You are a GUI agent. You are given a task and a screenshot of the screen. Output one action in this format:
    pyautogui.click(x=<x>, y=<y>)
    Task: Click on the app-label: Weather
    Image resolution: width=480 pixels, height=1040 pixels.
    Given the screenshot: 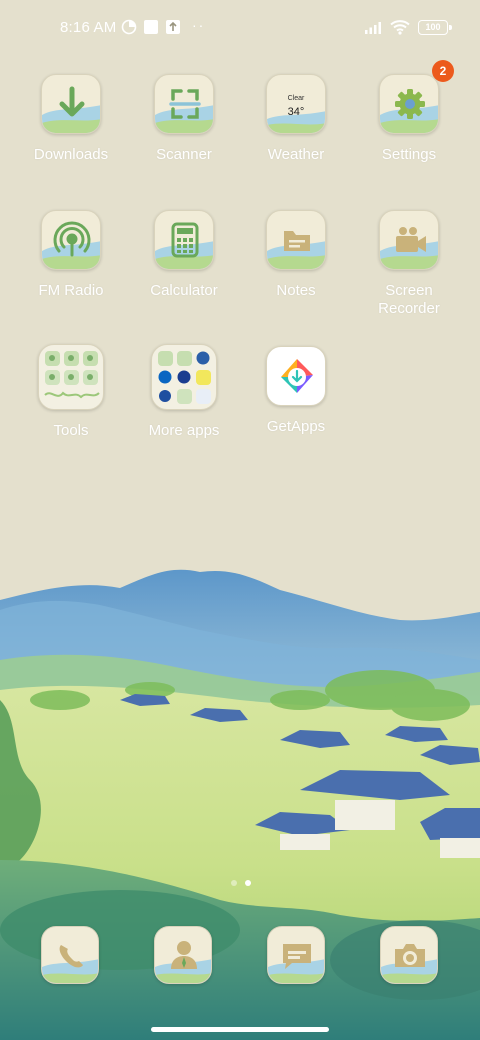 What is the action you would take?
    pyautogui.click(x=296, y=154)
    